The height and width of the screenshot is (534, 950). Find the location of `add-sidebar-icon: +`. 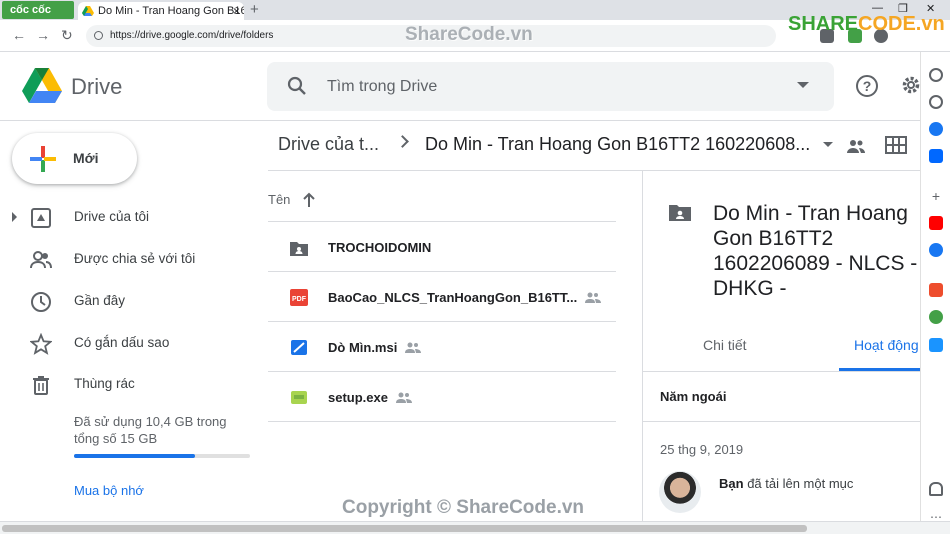

add-sidebar-icon: + is located at coordinates (936, 196).